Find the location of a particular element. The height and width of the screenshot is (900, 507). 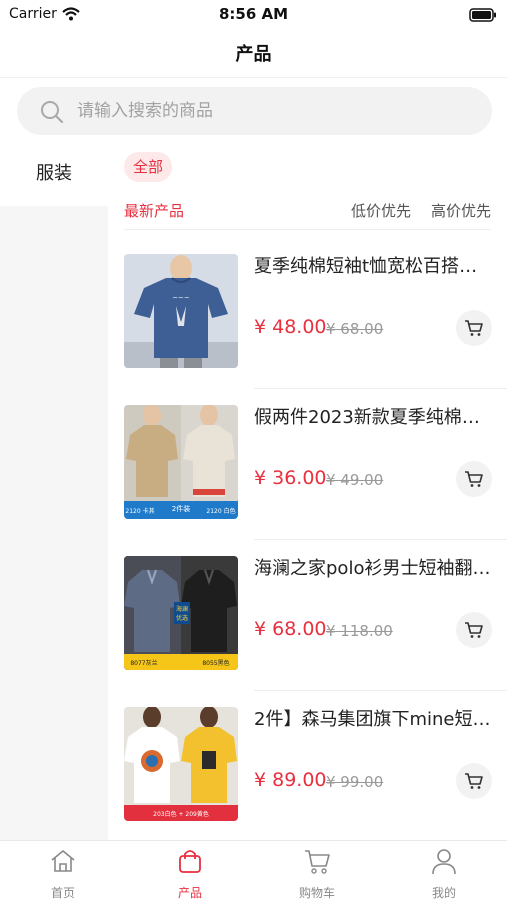

tab-products: 产品 is located at coordinates (190, 870).